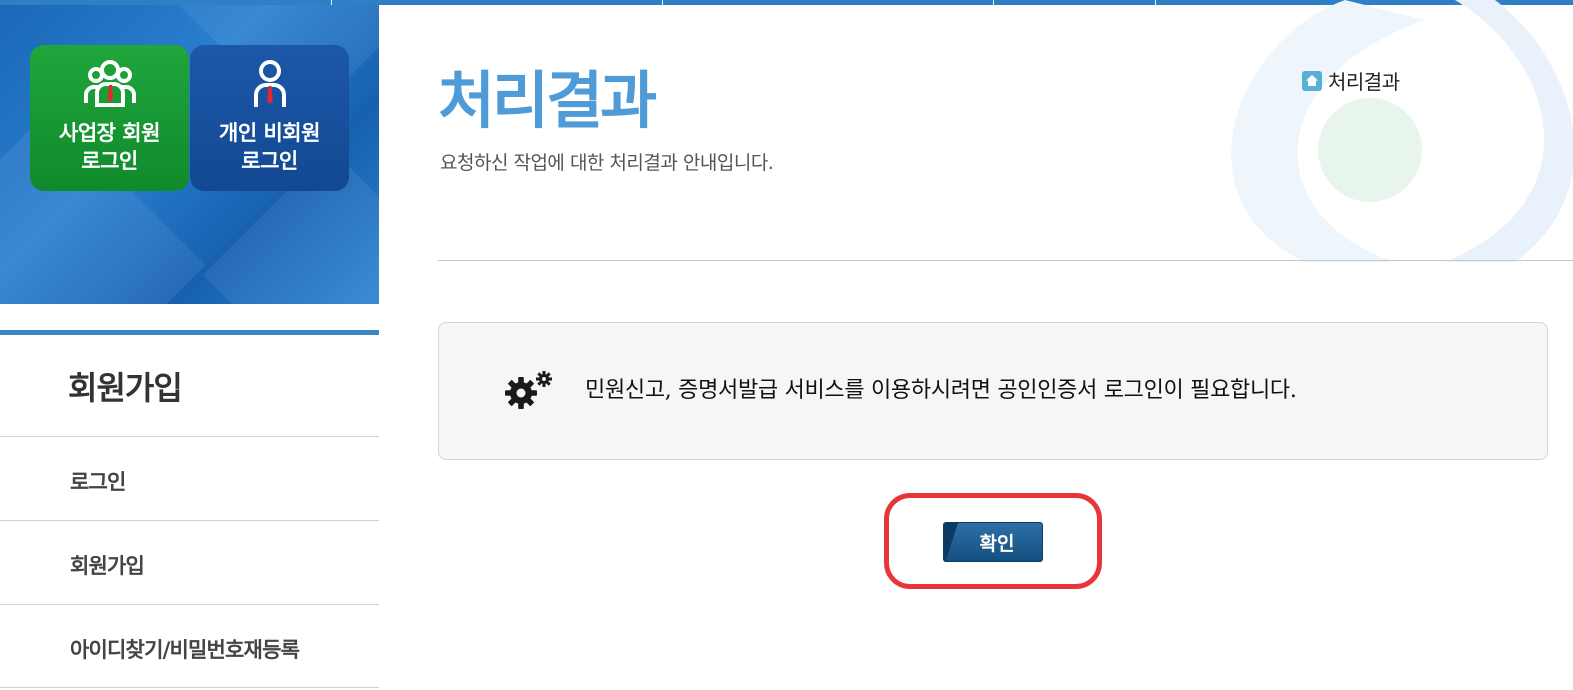 The height and width of the screenshot is (690, 1573). What do you see at coordinates (189, 332) in the screenshot?
I see `nav-topbar` at bounding box center [189, 332].